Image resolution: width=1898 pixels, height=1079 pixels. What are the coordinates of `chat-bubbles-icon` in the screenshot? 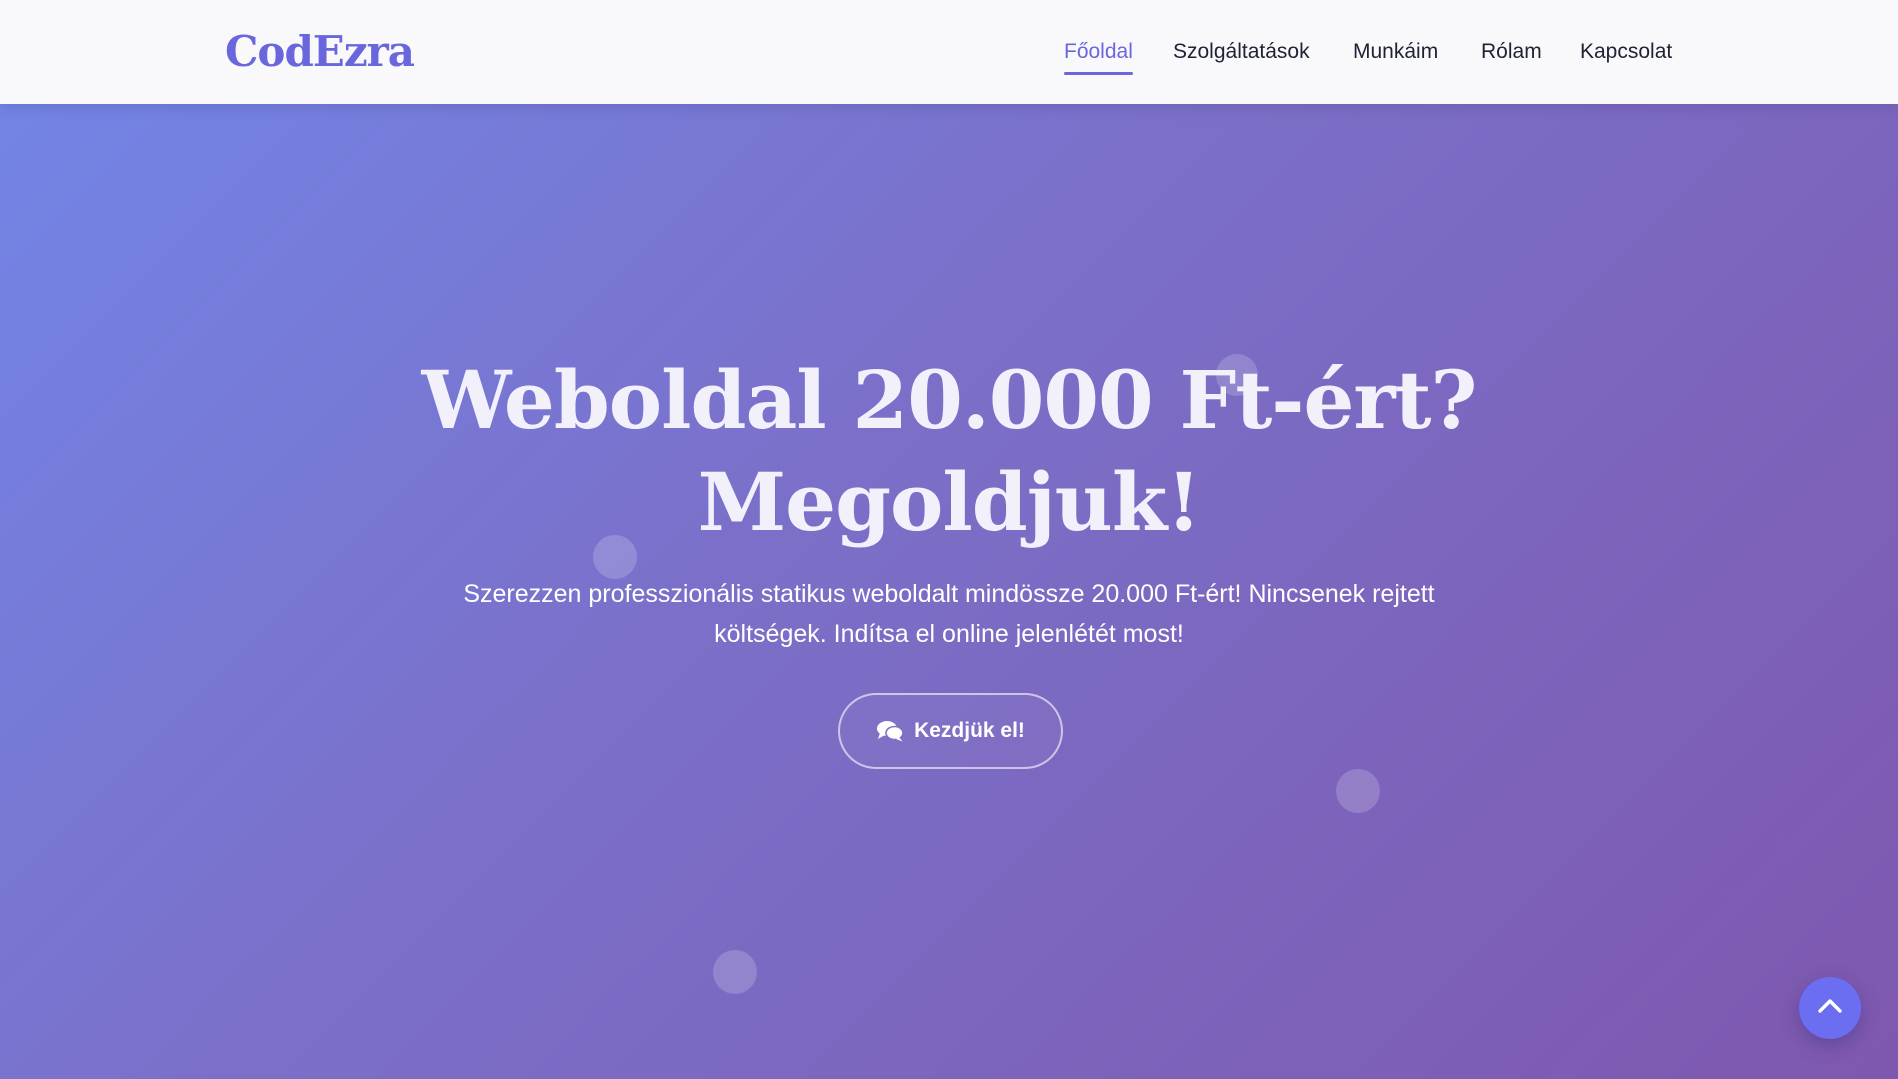 It's located at (890, 731).